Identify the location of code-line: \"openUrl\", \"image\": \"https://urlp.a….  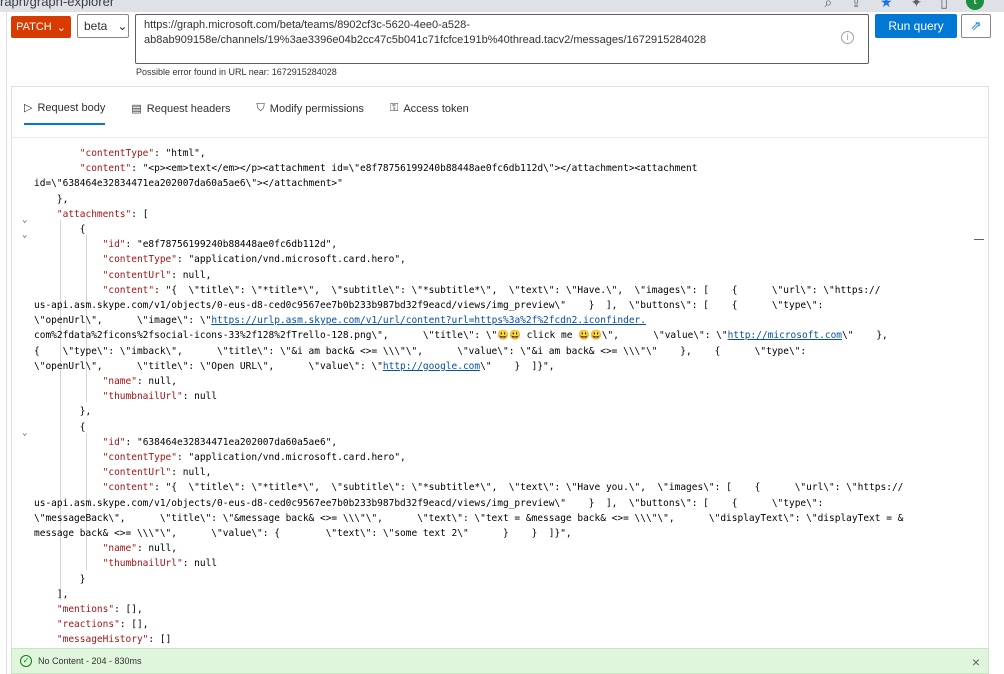
(340, 321).